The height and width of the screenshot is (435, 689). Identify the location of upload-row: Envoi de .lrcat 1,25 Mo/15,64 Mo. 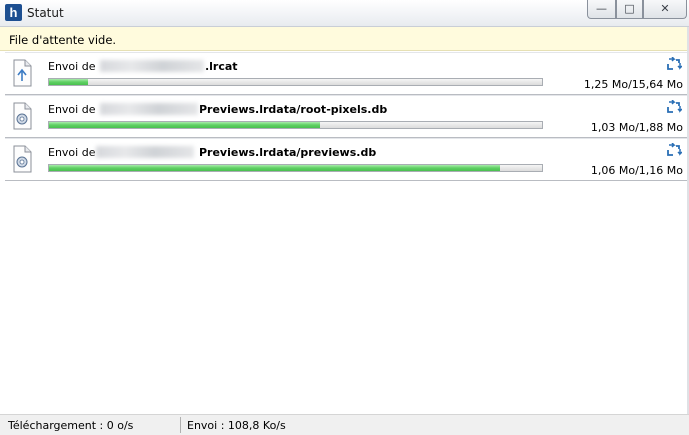
(346, 73).